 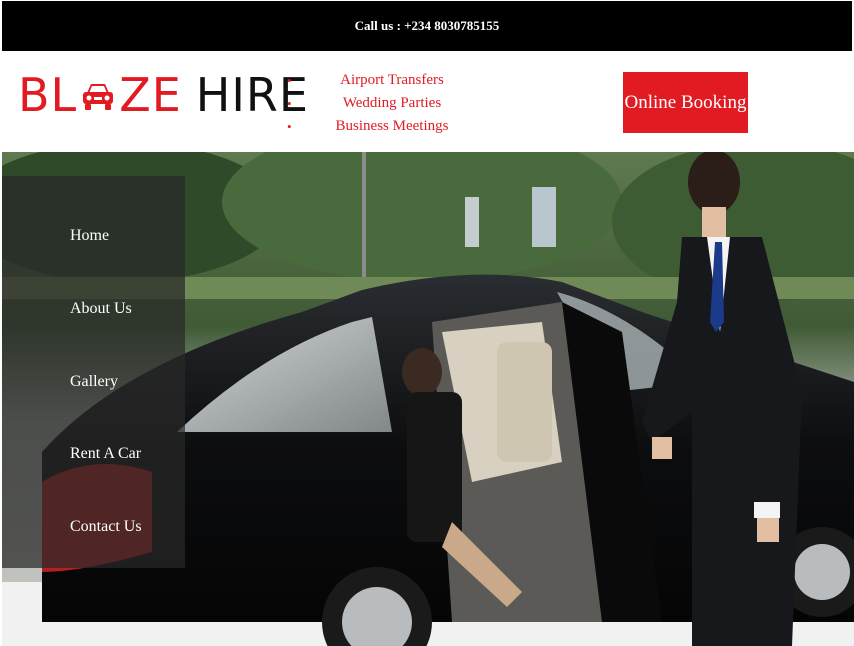 I want to click on list-item: • Airport Transfers, so click(x=380, y=80).